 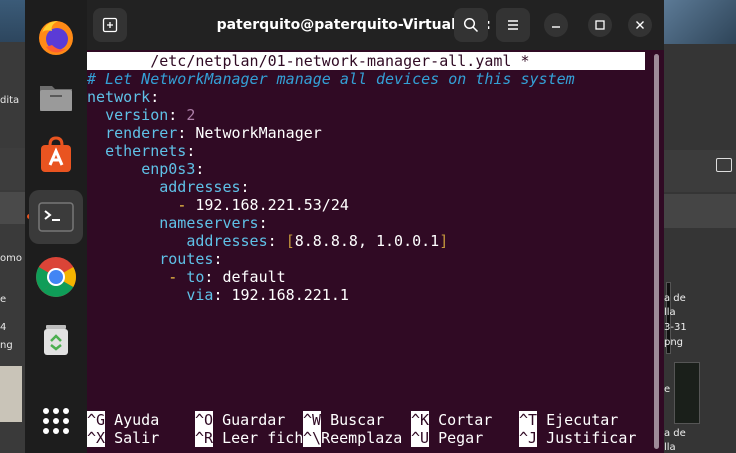 What do you see at coordinates (675, 327) in the screenshot?
I see `desktop-label: 3-31` at bounding box center [675, 327].